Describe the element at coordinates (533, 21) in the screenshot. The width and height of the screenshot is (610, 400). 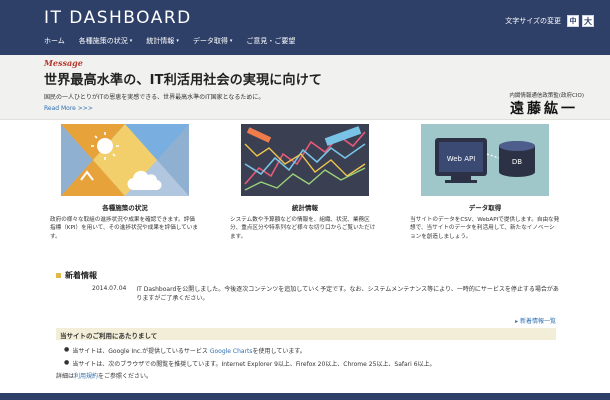
I see `font-size-label: 文字サイズの変更` at that location.